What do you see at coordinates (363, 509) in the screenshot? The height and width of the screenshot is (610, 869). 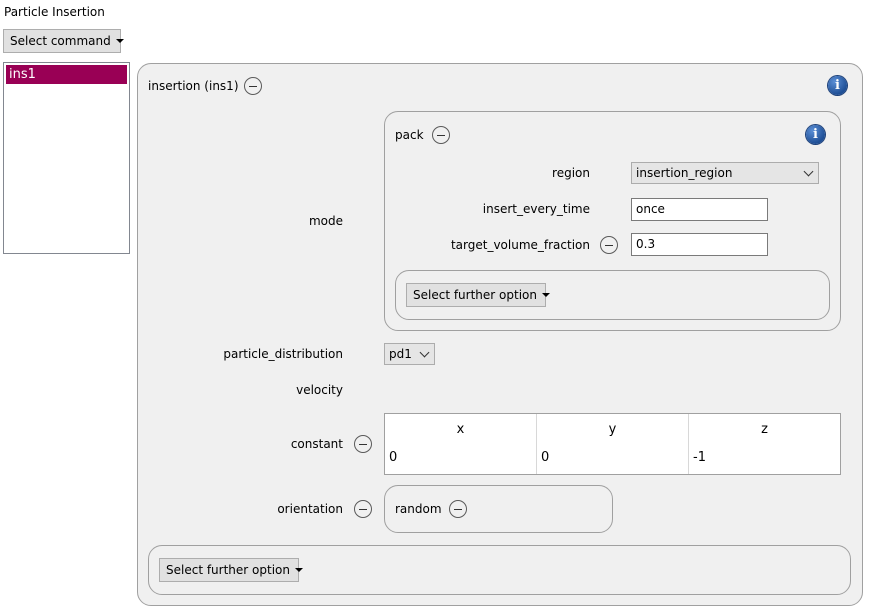 I see `remove-orientation-icon` at bounding box center [363, 509].